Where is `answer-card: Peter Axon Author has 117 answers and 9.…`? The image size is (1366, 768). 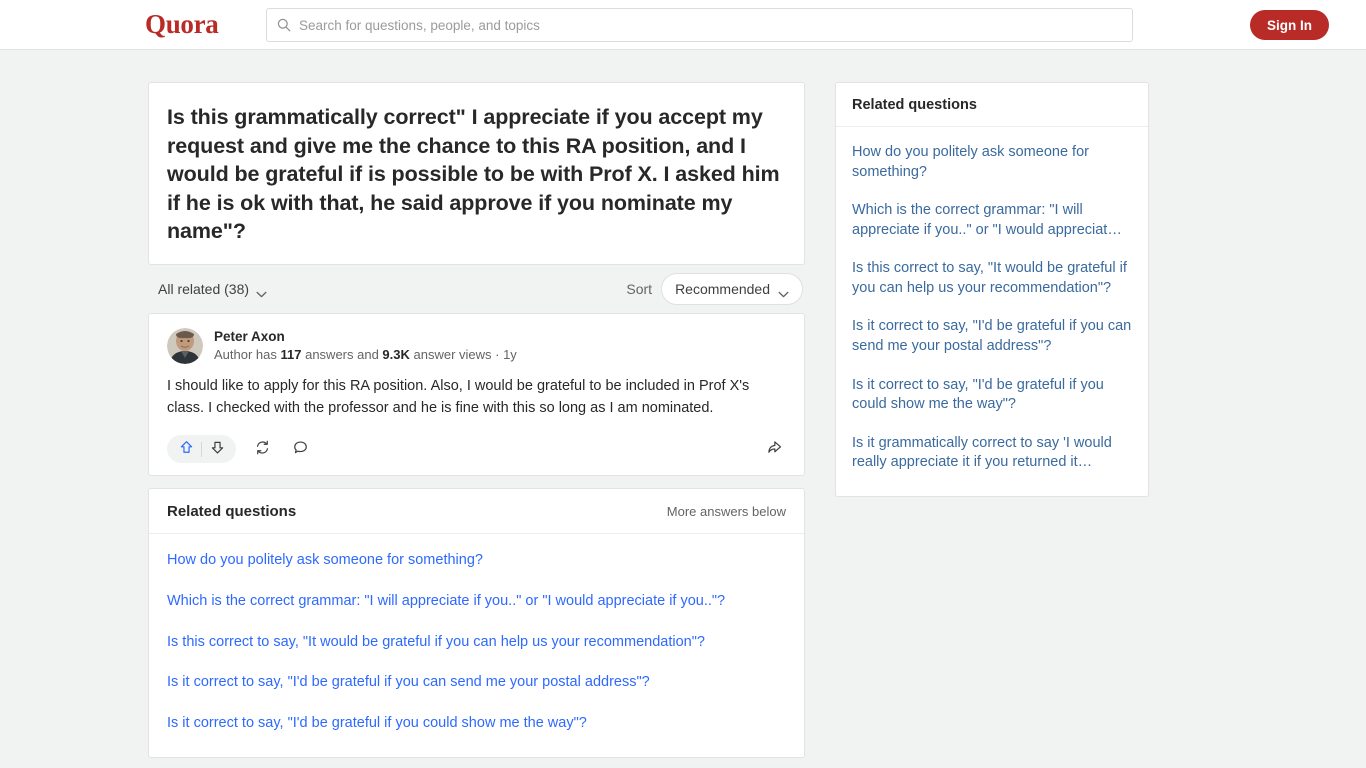 answer-card: Peter Axon Author has 117 answers and 9.… is located at coordinates (476, 394).